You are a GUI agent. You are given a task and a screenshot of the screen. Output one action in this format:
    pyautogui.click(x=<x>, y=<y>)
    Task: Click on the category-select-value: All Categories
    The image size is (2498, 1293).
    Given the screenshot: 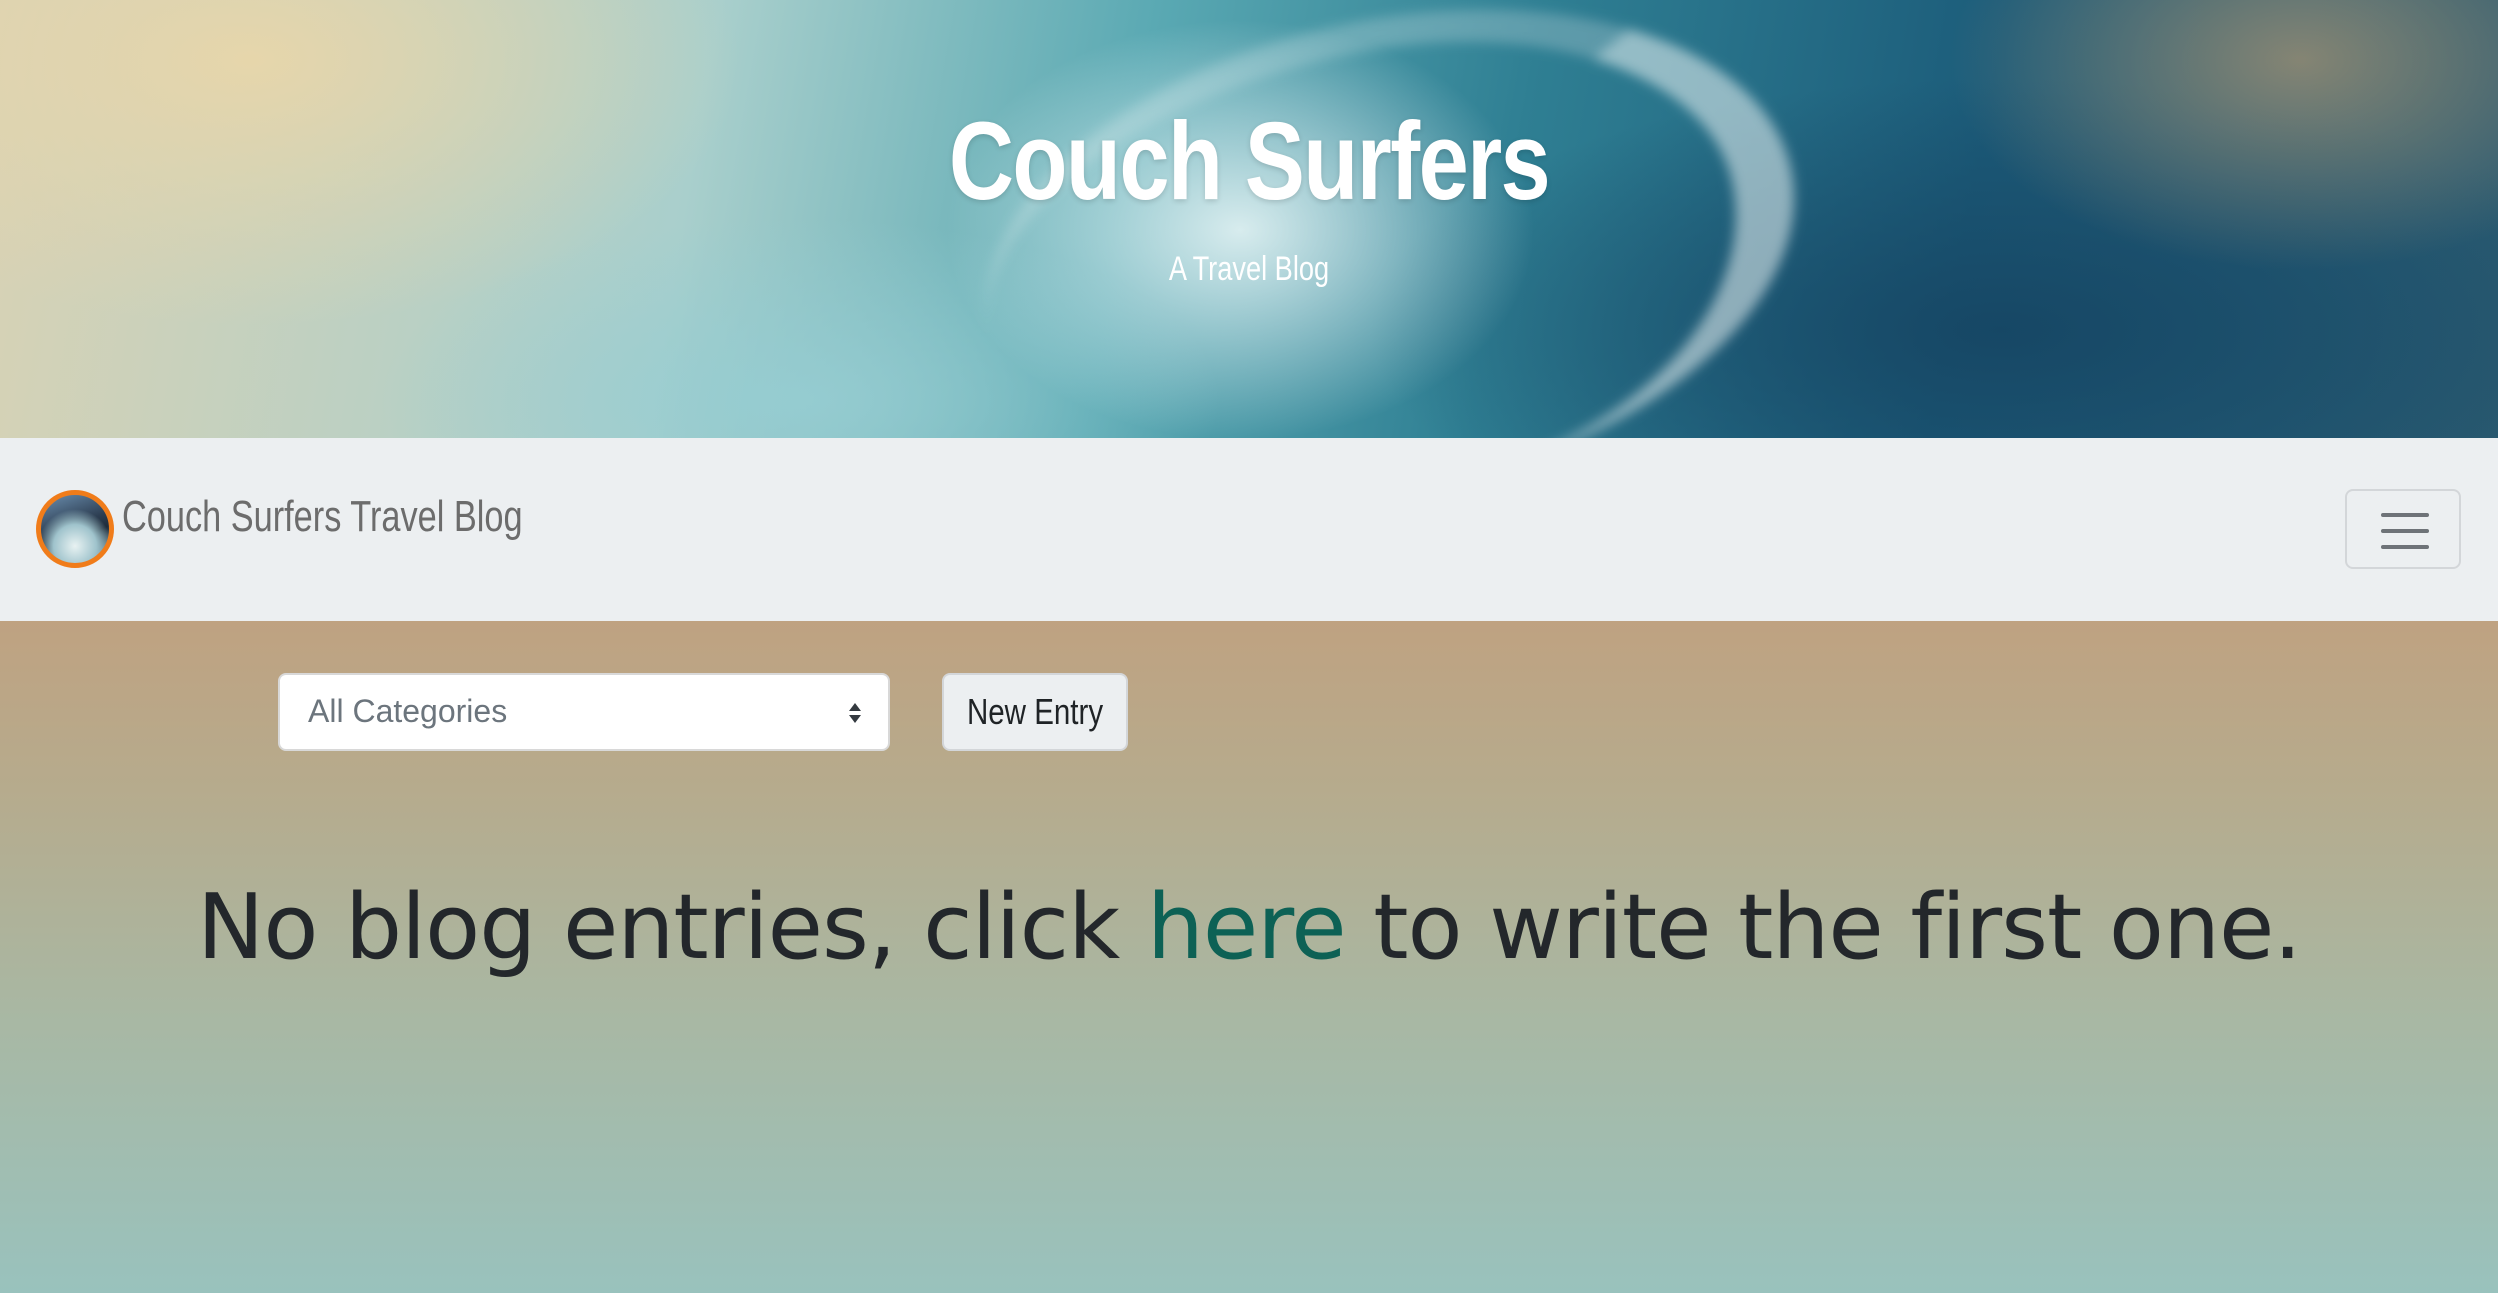 What is the action you would take?
    pyautogui.click(x=408, y=711)
    